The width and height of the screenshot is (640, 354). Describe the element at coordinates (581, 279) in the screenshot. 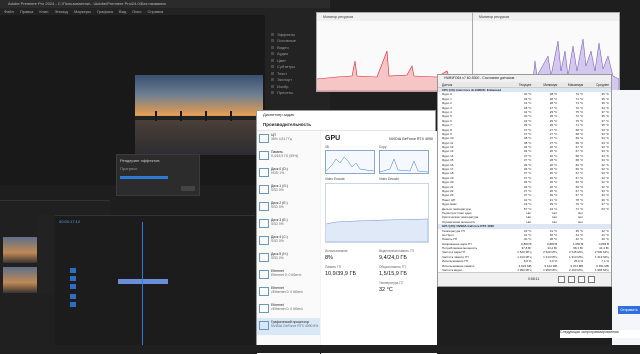

I see `log-icon` at that location.